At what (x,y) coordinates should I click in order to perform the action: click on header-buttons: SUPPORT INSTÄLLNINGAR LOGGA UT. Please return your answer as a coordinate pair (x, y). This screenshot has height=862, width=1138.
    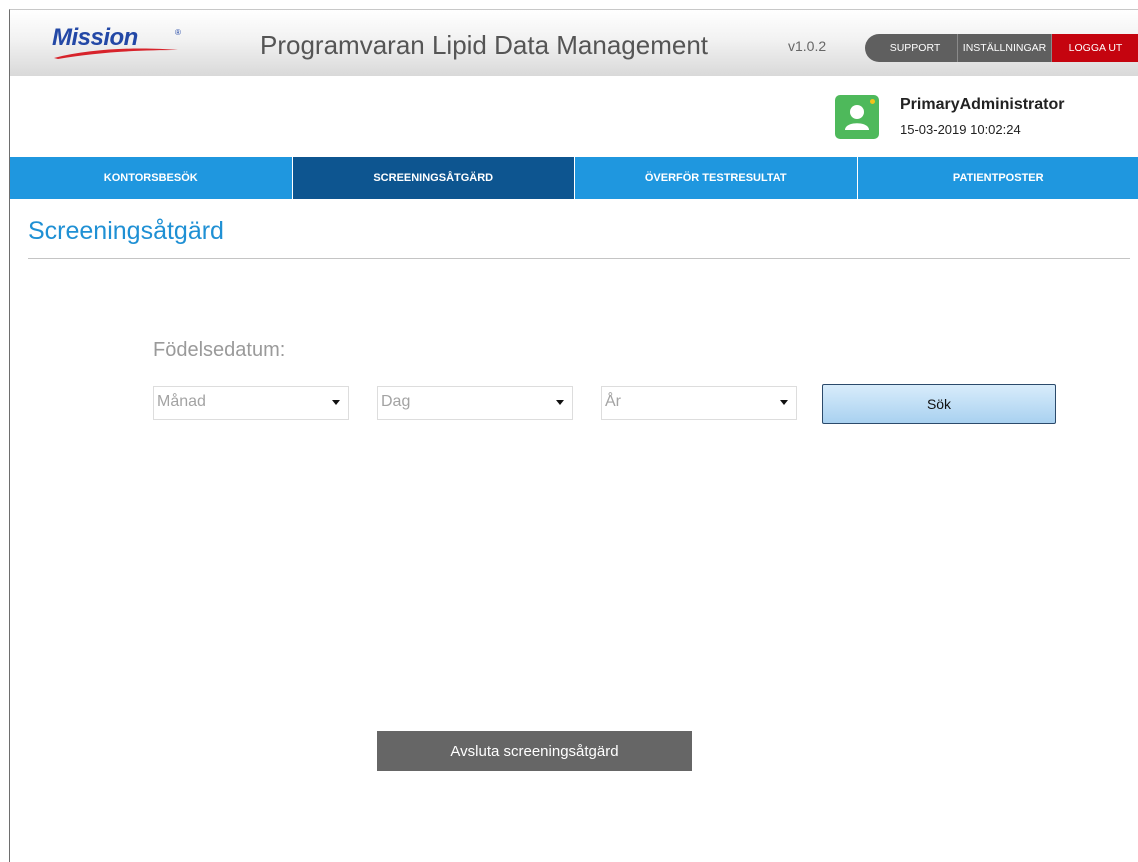
    Looking at the image, I should click on (1001, 48).